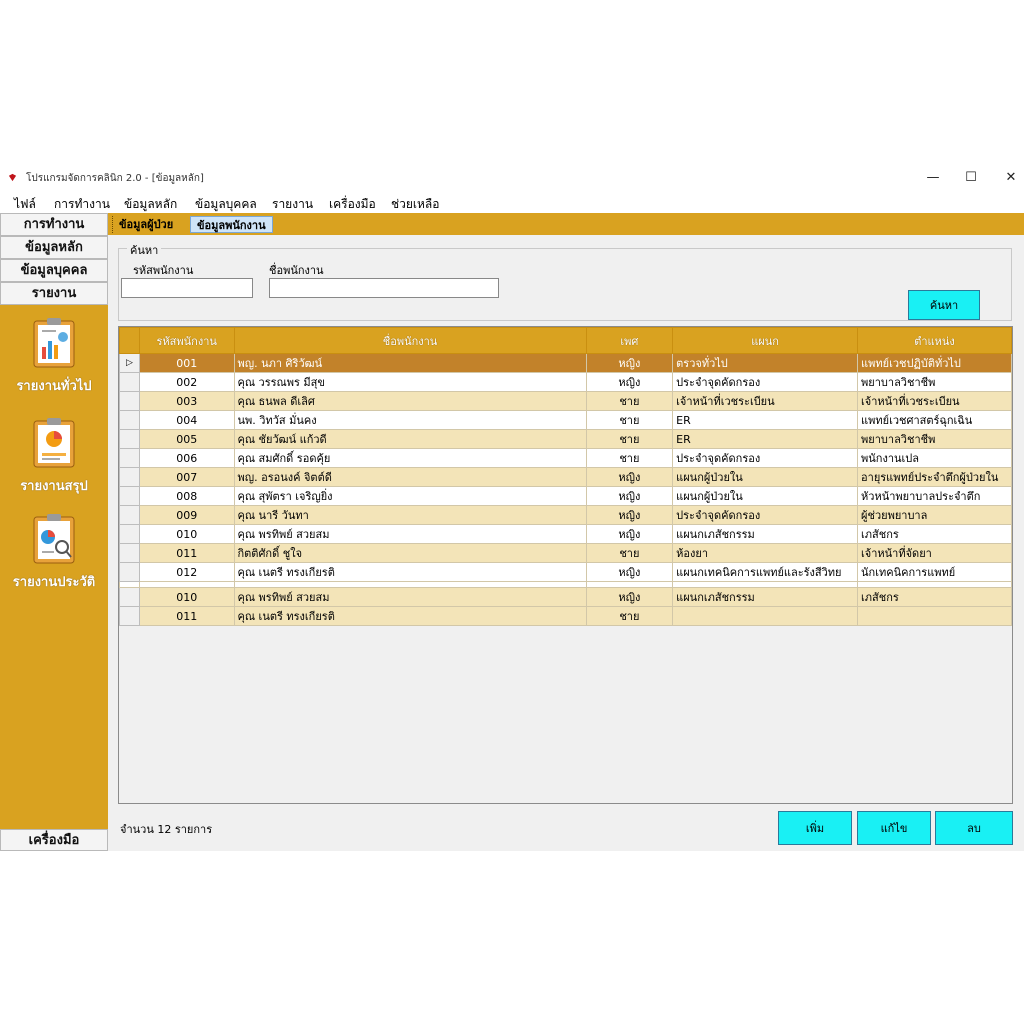  Describe the element at coordinates (815, 828) in the screenshot. I see `add-button: เพิ่ม` at that location.